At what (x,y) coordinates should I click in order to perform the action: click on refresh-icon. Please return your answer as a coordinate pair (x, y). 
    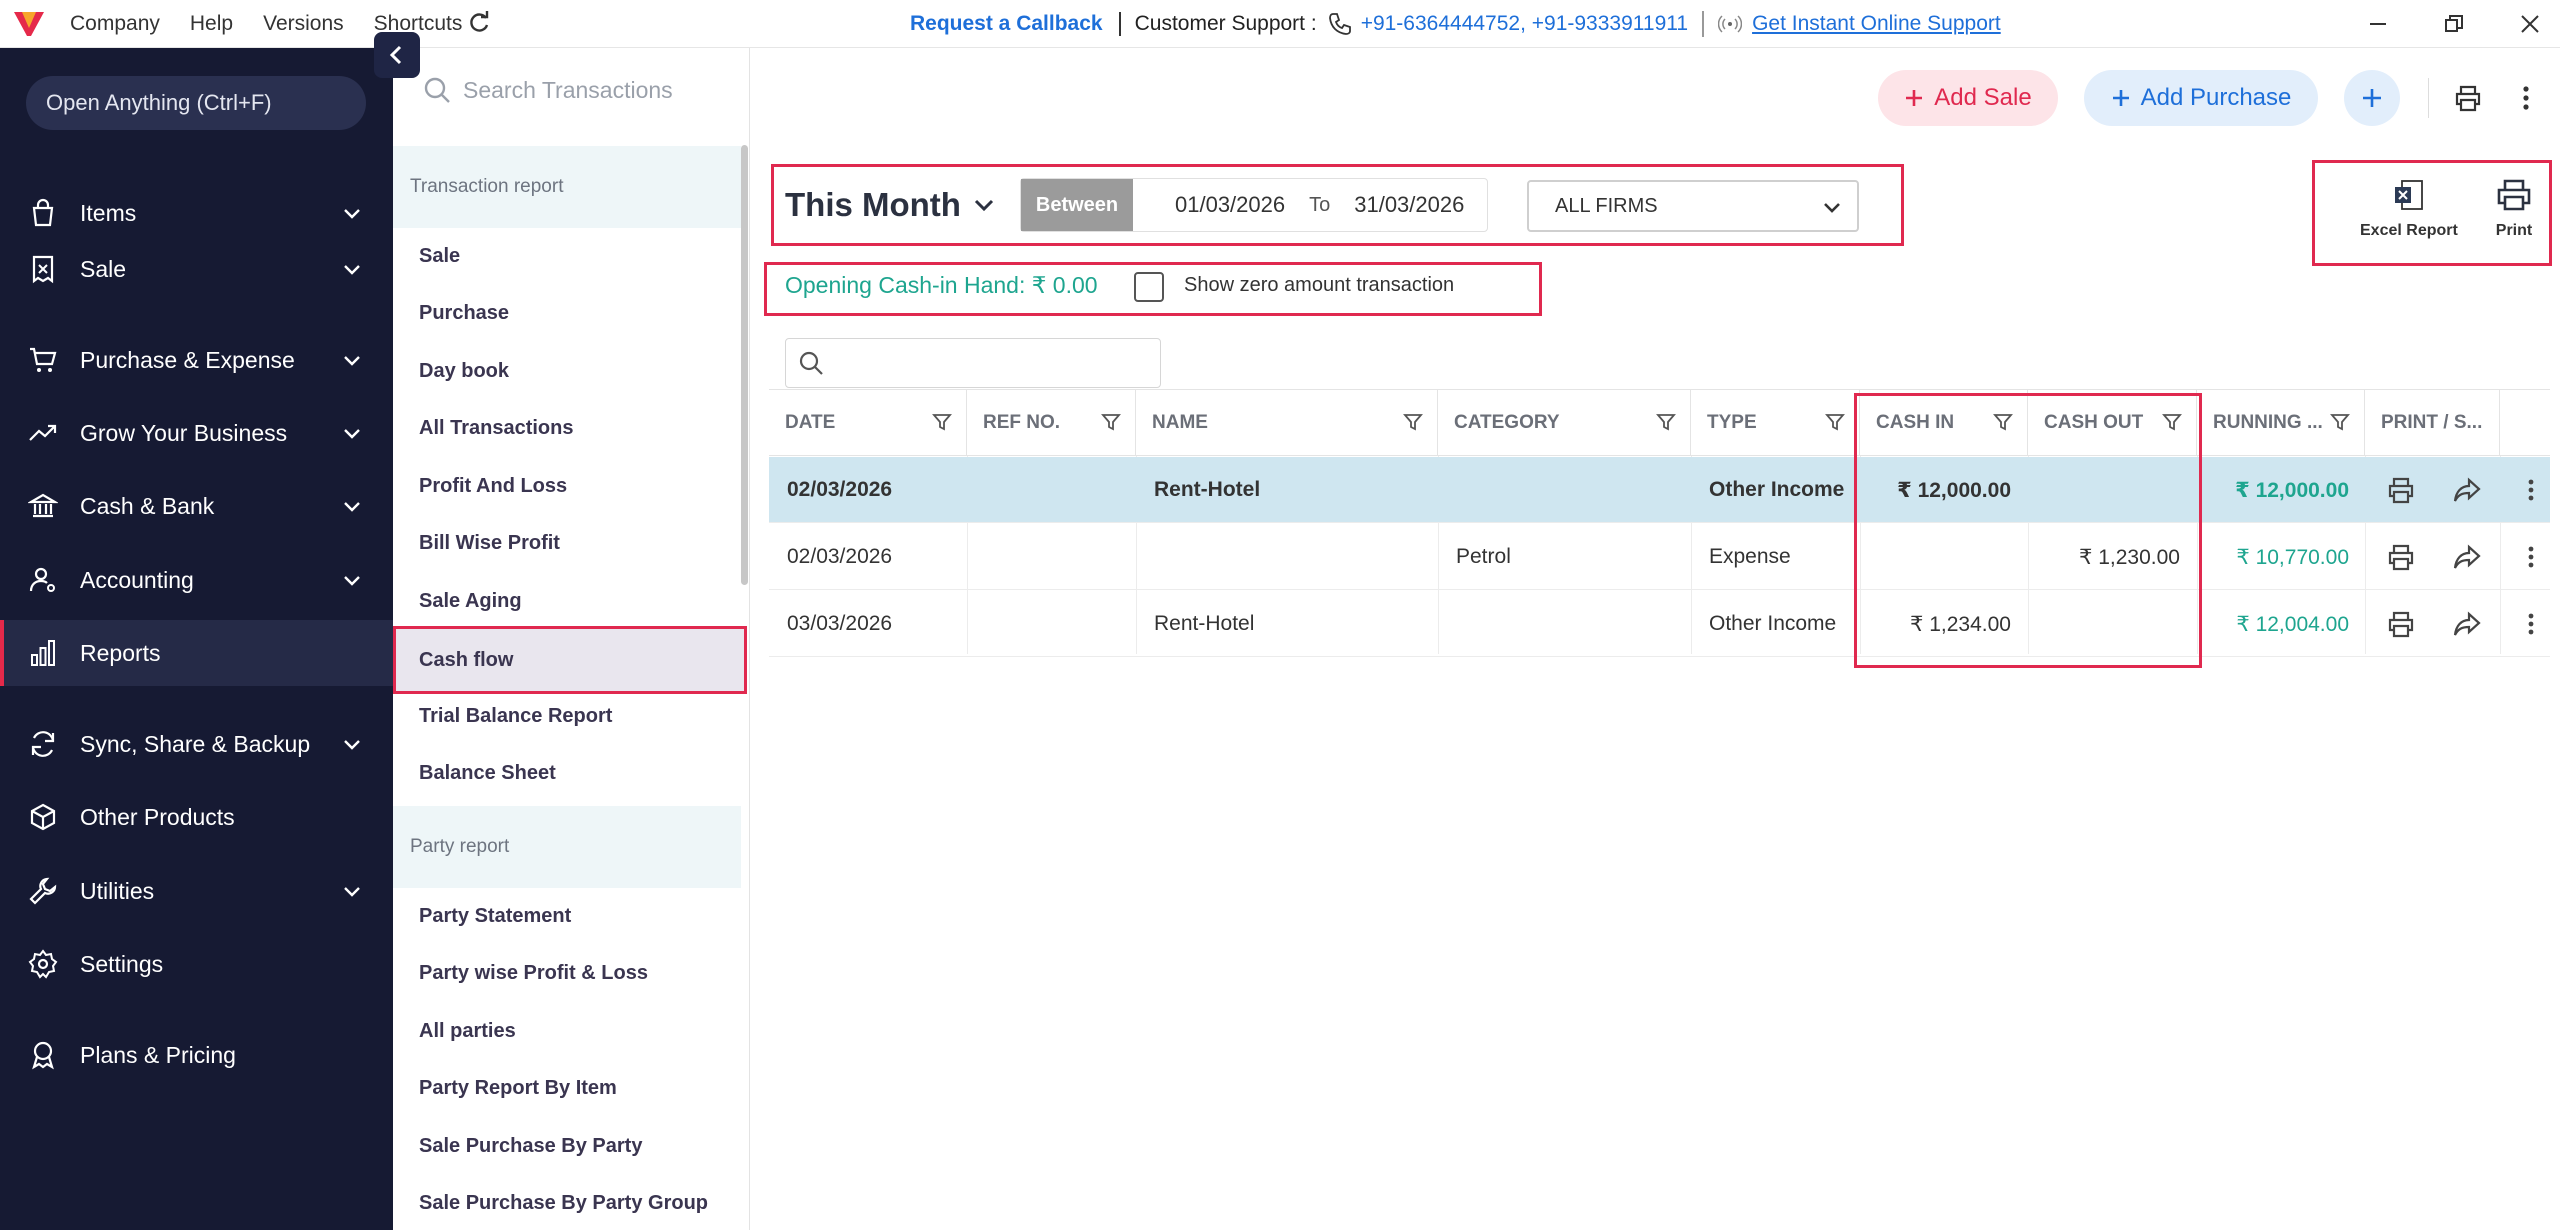
    Looking at the image, I should click on (479, 23).